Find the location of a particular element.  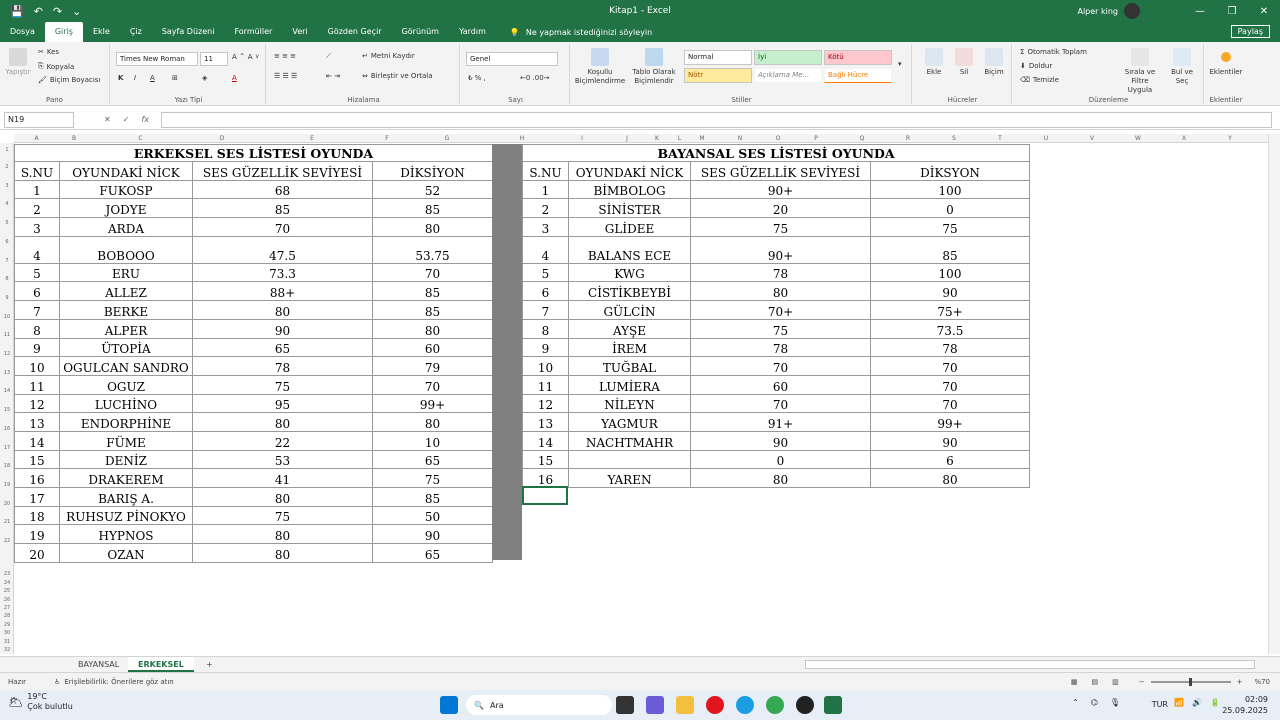

bold-button: K is located at coordinates (120, 78).